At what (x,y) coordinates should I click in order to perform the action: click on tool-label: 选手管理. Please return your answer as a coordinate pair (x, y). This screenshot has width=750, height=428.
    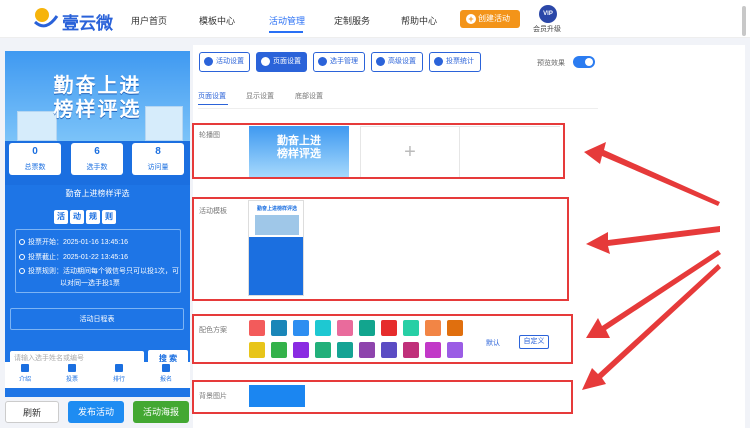
    Looking at the image, I should click on (344, 61).